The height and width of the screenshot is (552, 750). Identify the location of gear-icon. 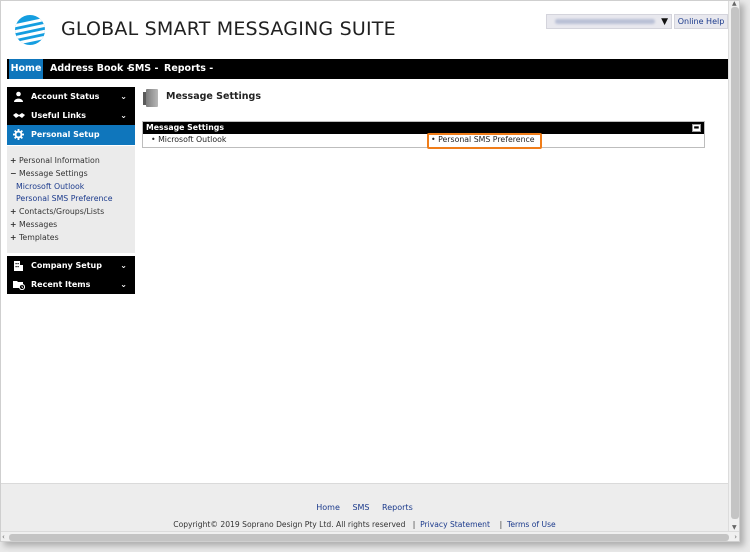
(18, 134).